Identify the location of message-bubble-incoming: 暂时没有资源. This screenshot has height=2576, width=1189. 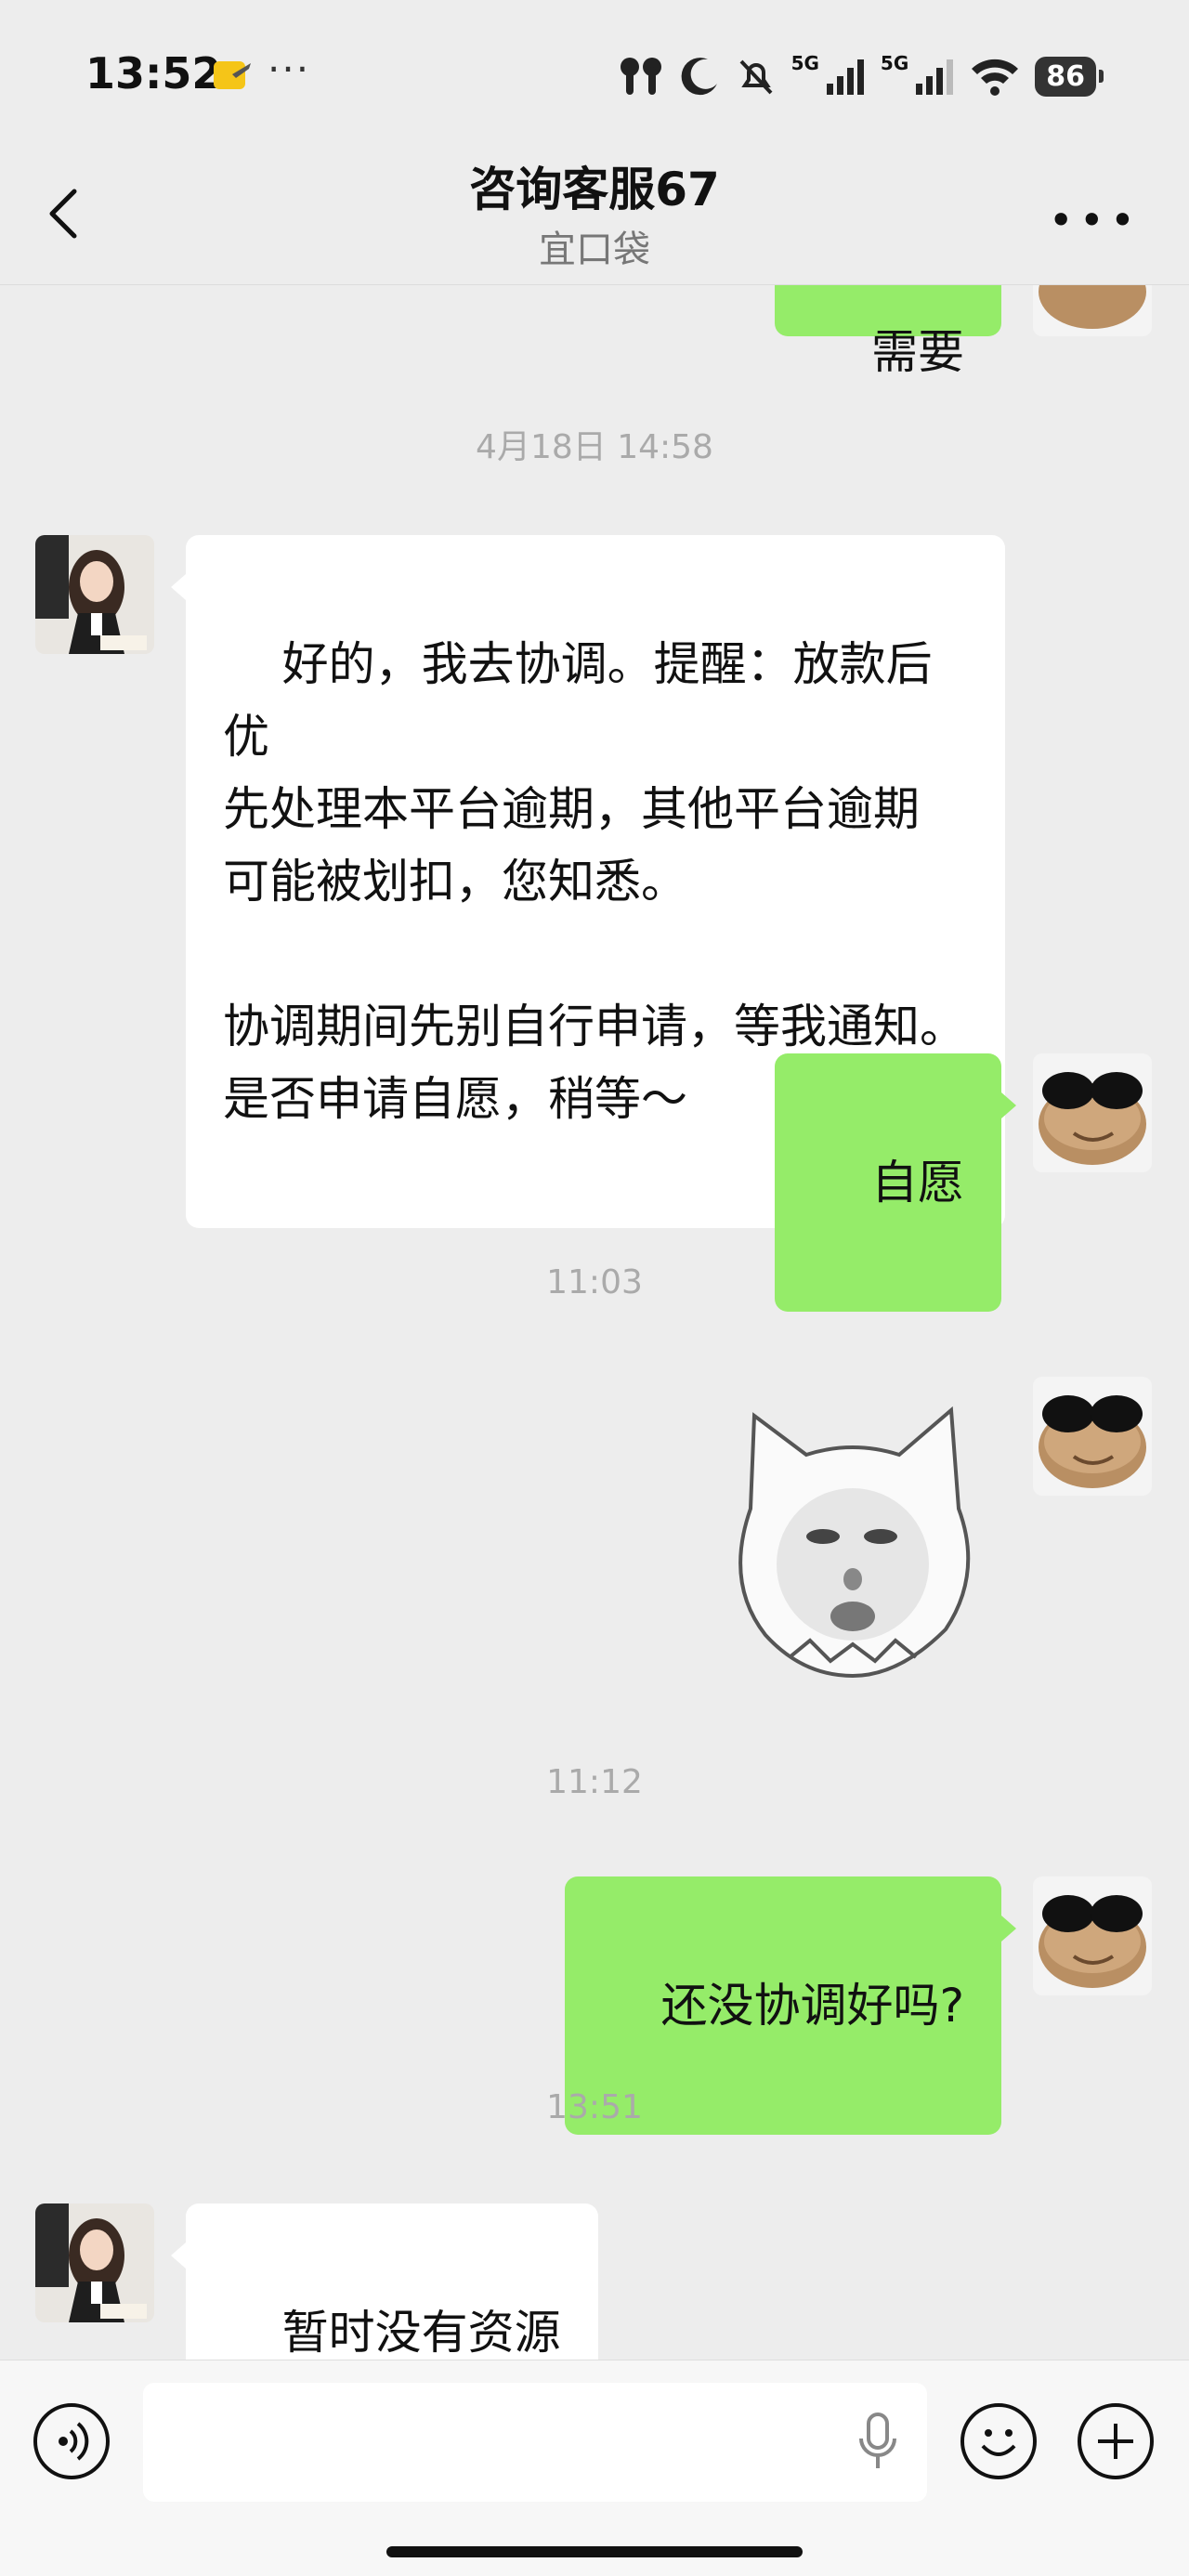
(384, 2281).